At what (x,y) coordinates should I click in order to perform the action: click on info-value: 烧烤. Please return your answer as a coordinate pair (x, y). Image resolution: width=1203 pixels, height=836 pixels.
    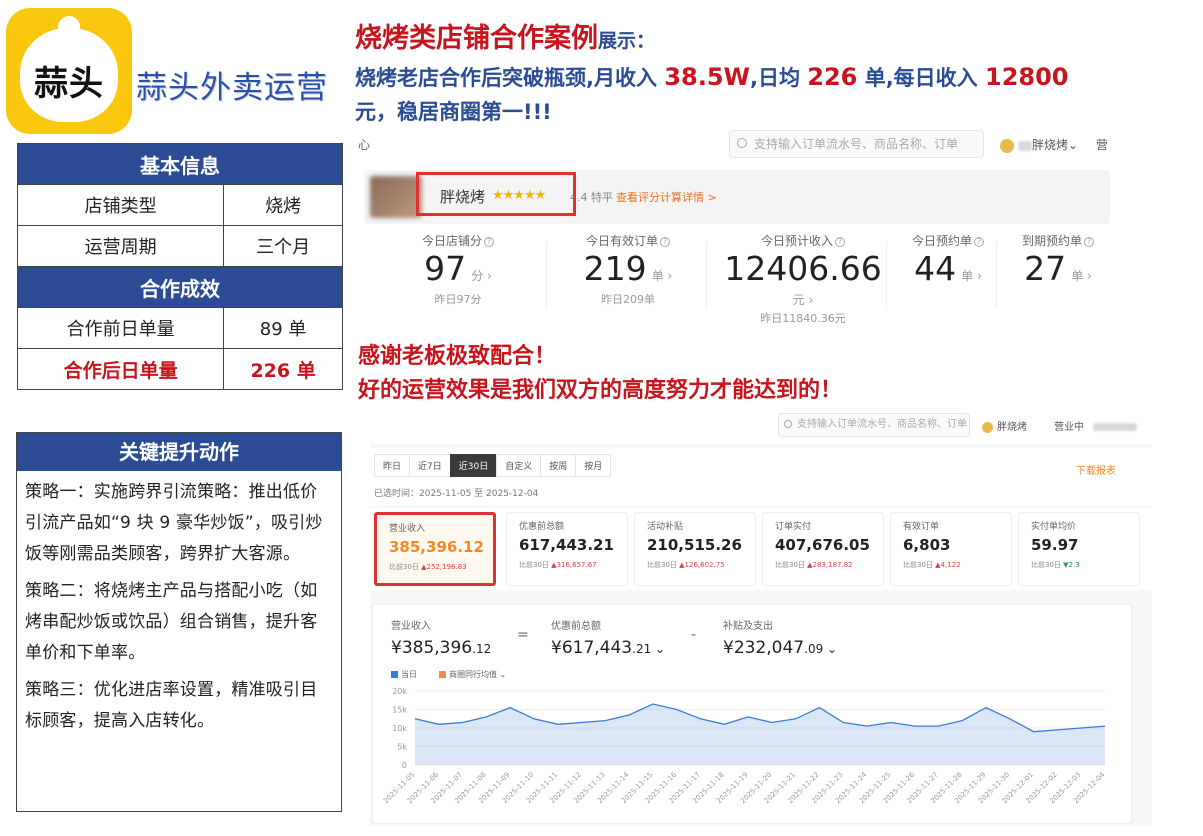
    Looking at the image, I should click on (283, 205).